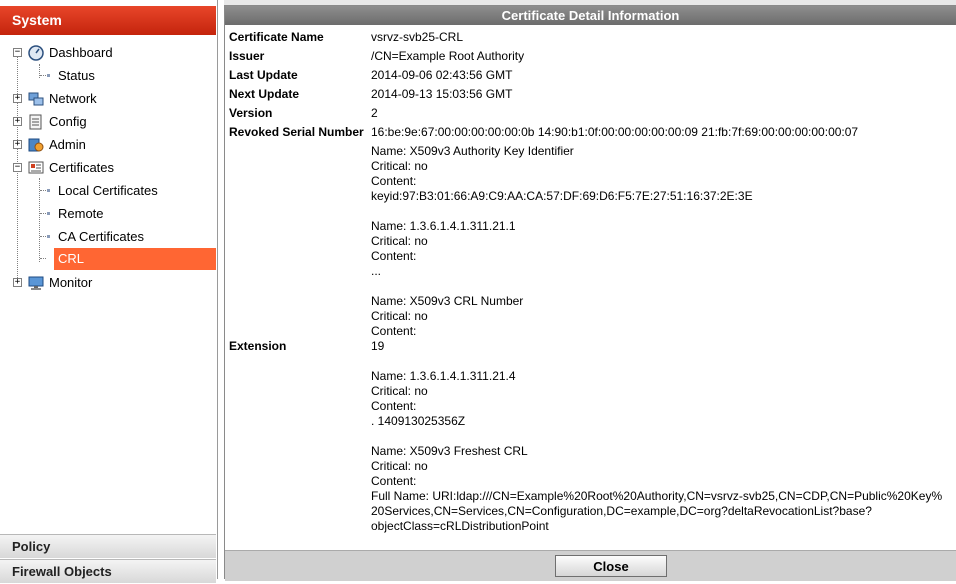  Describe the element at coordinates (263, 75) in the screenshot. I see `field-key: Last Update` at that location.